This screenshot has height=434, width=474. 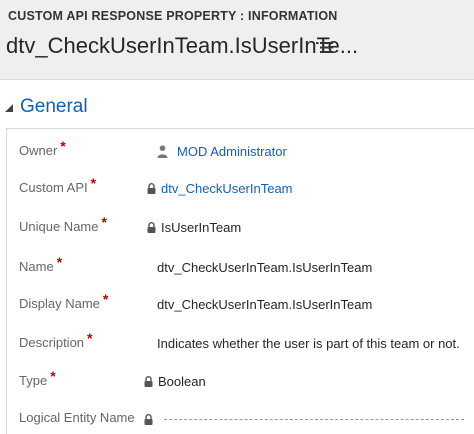 What do you see at coordinates (232, 151) in the screenshot?
I see `owner-link: MOD Administrator` at bounding box center [232, 151].